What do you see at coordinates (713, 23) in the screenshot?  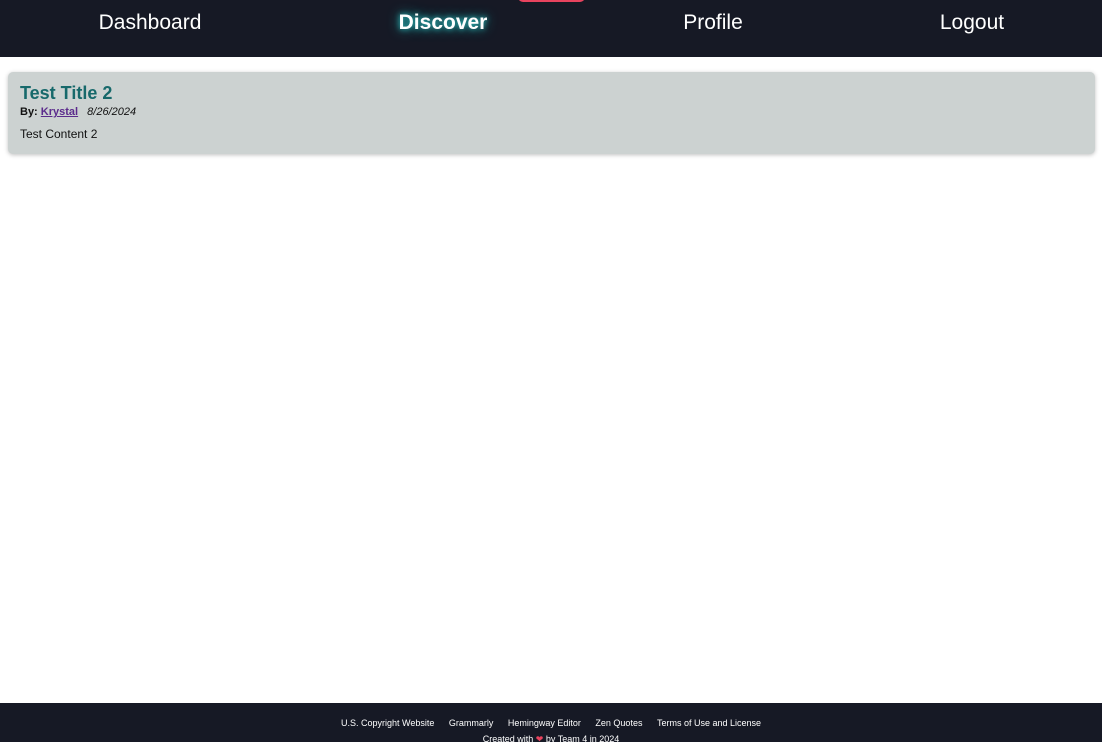 I see `nav-profile-link: Profile` at bounding box center [713, 23].